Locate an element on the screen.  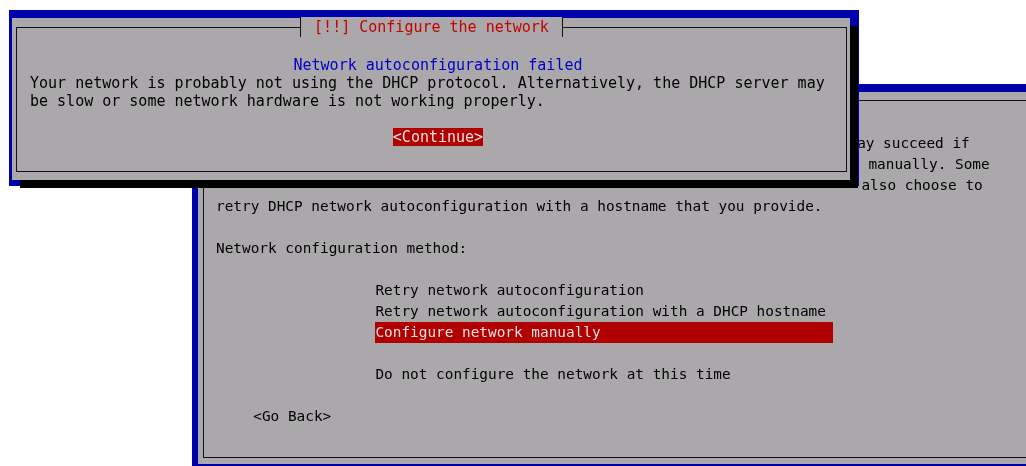
go-back-button: <Go Back> is located at coordinates (292, 416).